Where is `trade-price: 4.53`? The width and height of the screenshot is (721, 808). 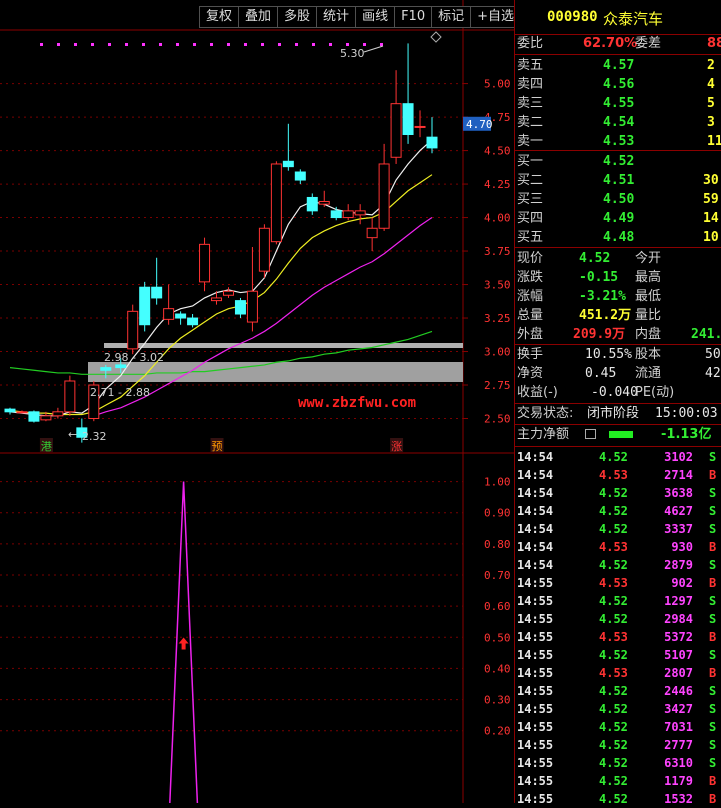 trade-price: 4.53 is located at coordinates (613, 475).